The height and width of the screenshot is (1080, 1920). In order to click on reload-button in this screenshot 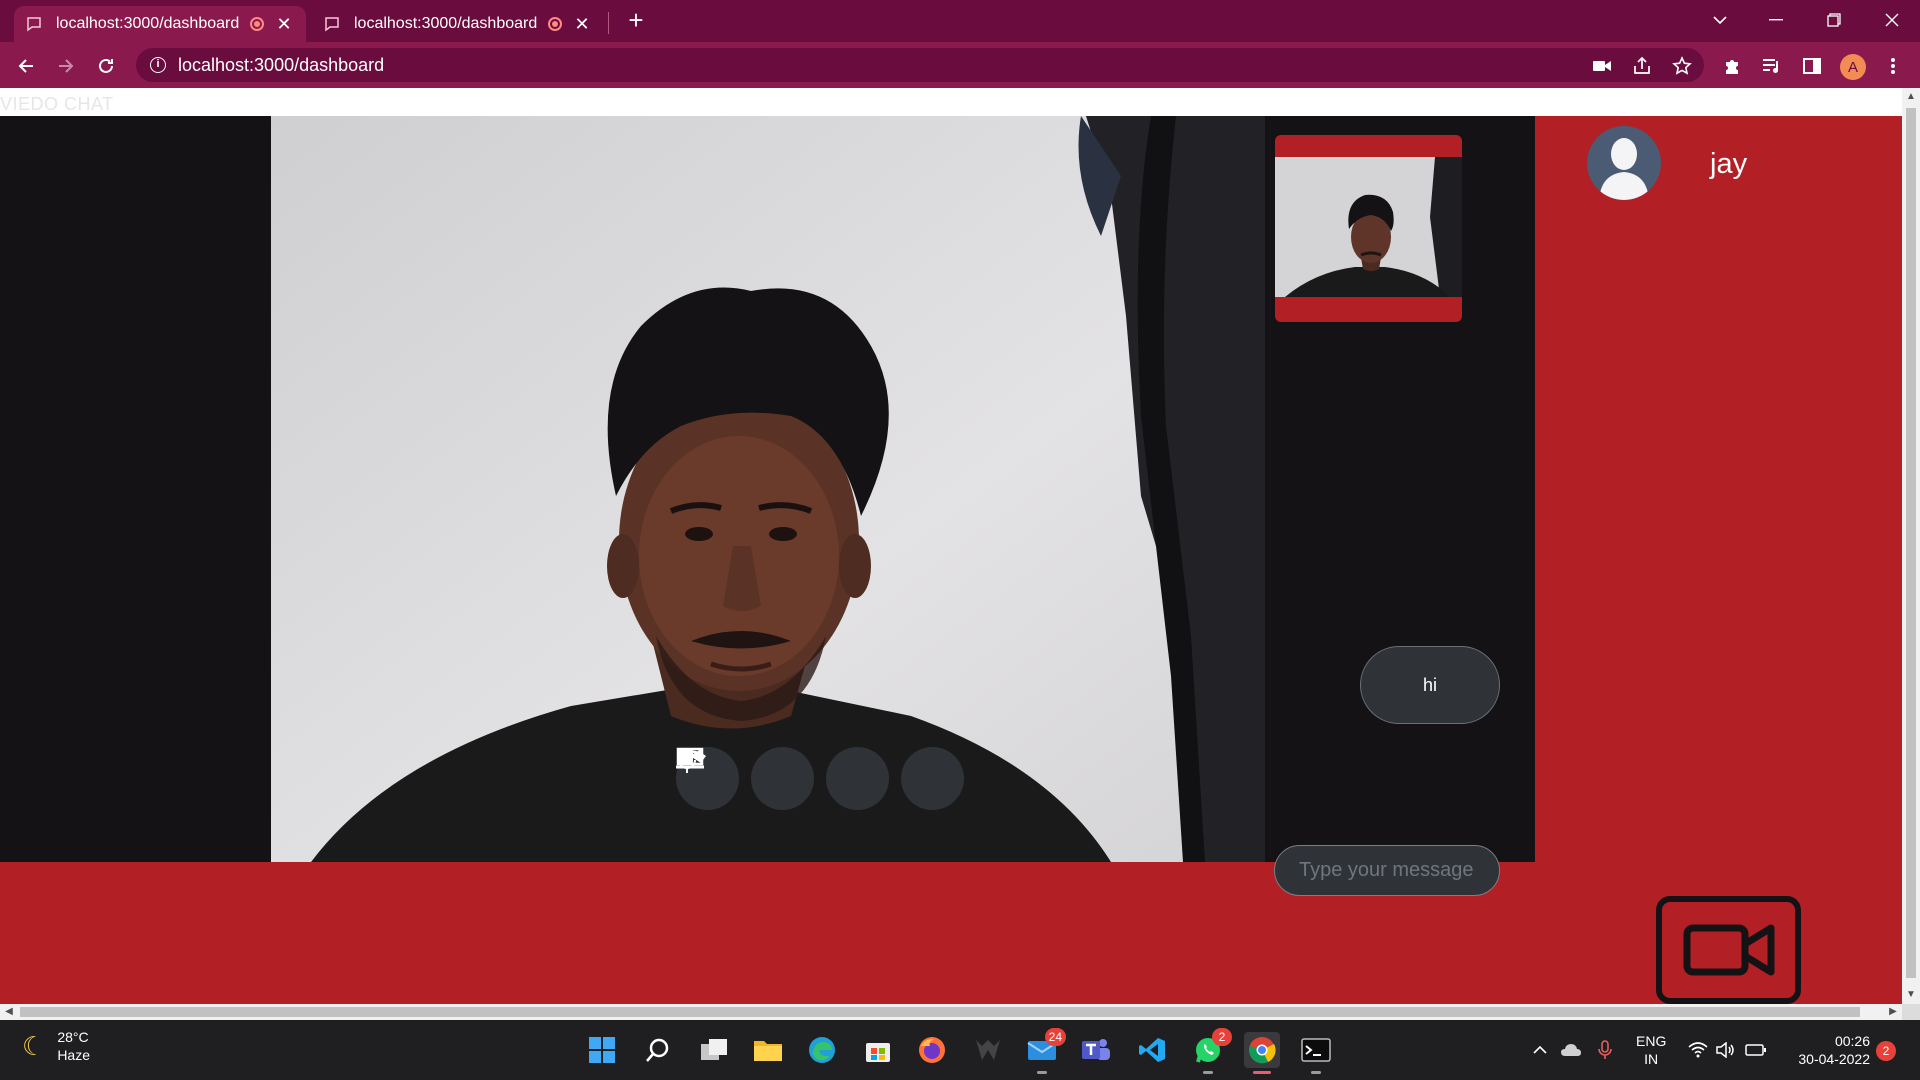, I will do `click(106, 66)`.